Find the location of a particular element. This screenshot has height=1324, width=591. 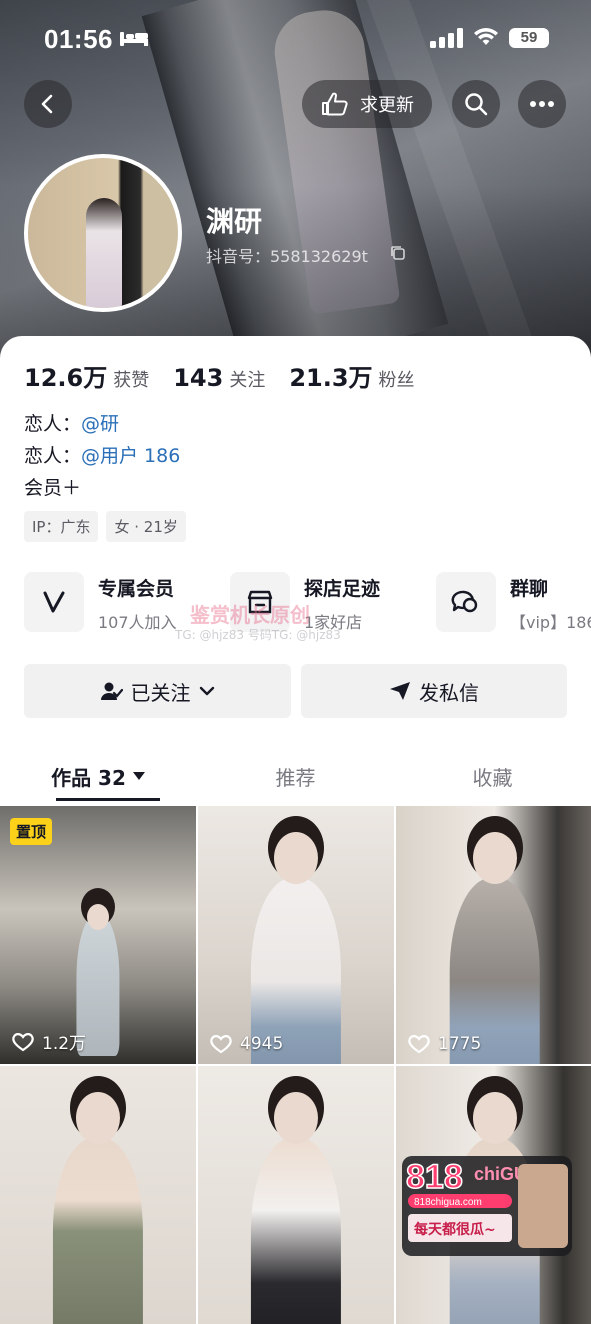

chevron-left-icon is located at coordinates (47, 104).